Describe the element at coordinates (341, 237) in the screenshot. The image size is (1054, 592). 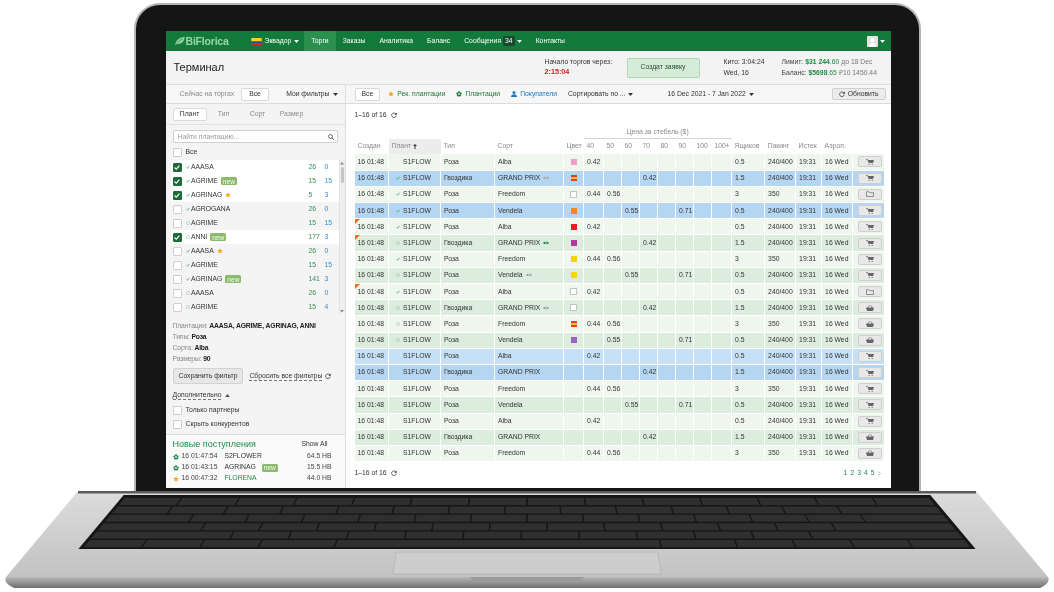
I see `scrollbar` at that location.